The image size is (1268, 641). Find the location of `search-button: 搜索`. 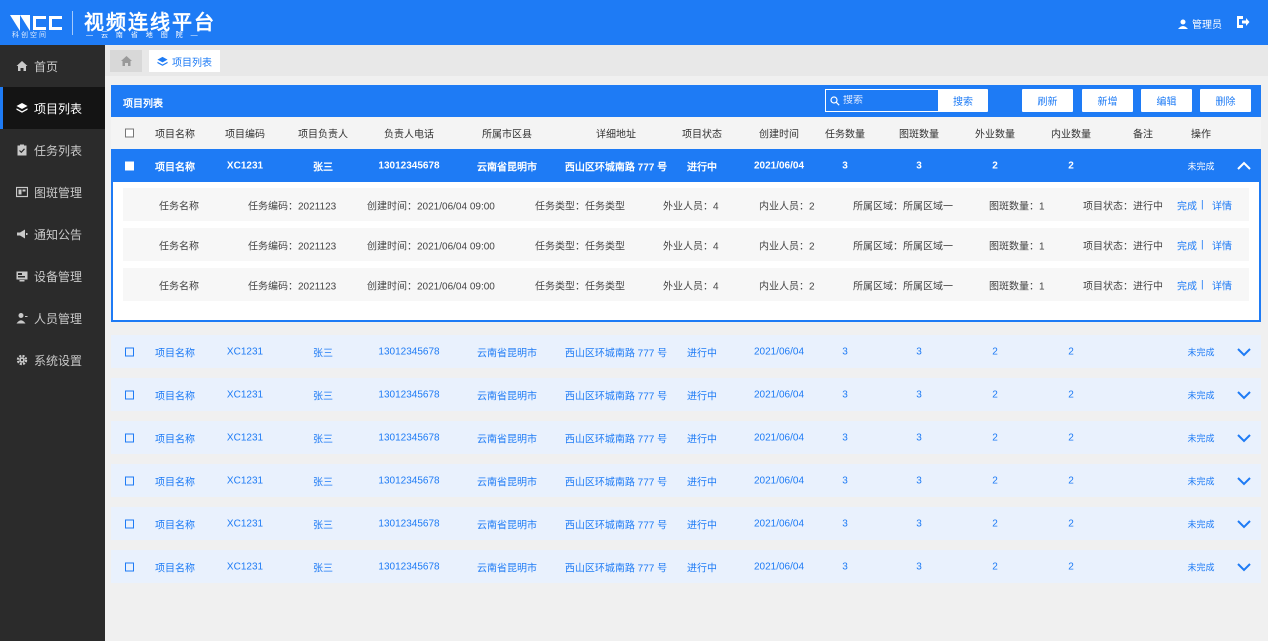

search-button: 搜索 is located at coordinates (963, 100).